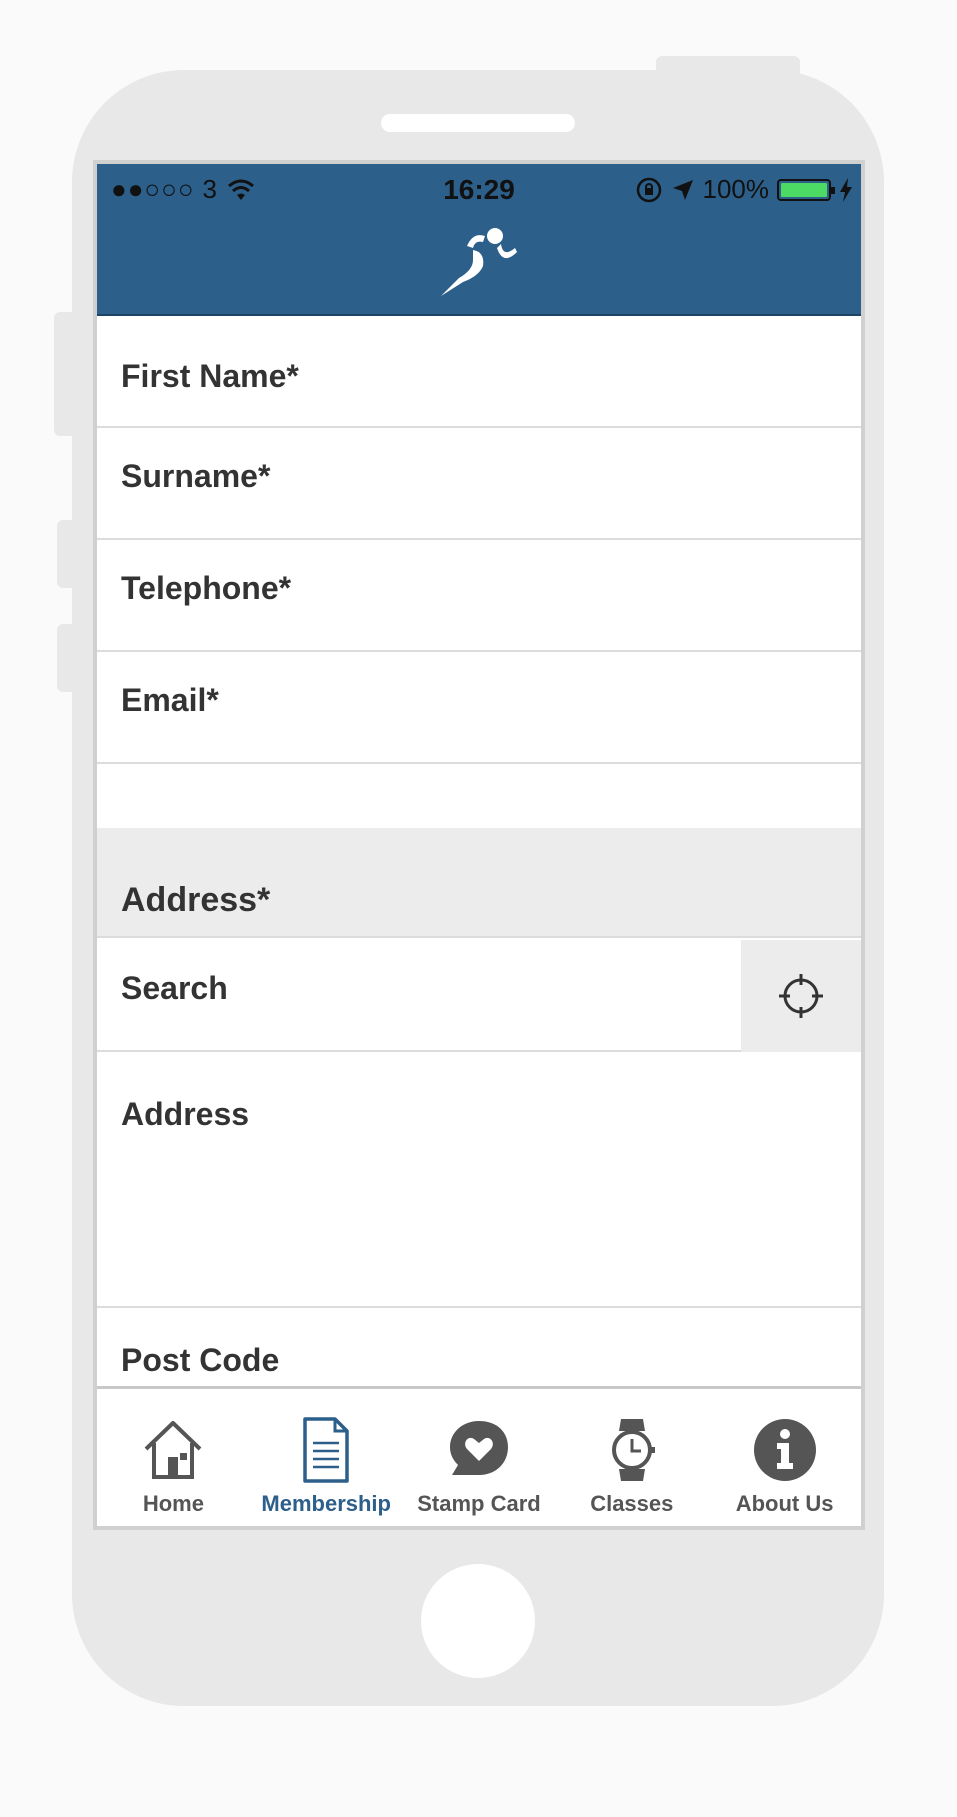 The height and width of the screenshot is (1817, 957). I want to click on email-label: Email*, so click(170, 700).